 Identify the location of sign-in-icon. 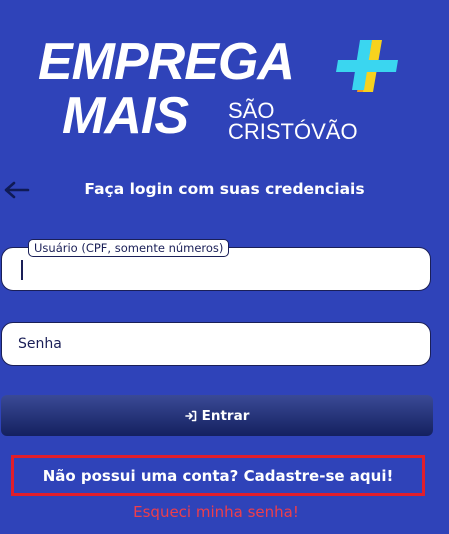
(190, 415).